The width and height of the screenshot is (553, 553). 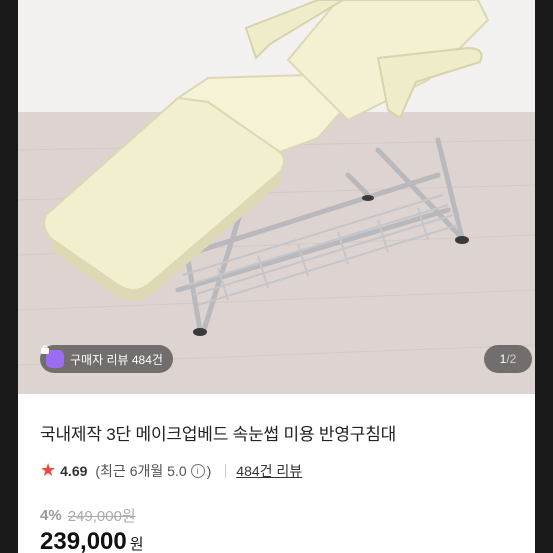 What do you see at coordinates (101, 516) in the screenshot?
I see `original-price: 249,000원` at bounding box center [101, 516].